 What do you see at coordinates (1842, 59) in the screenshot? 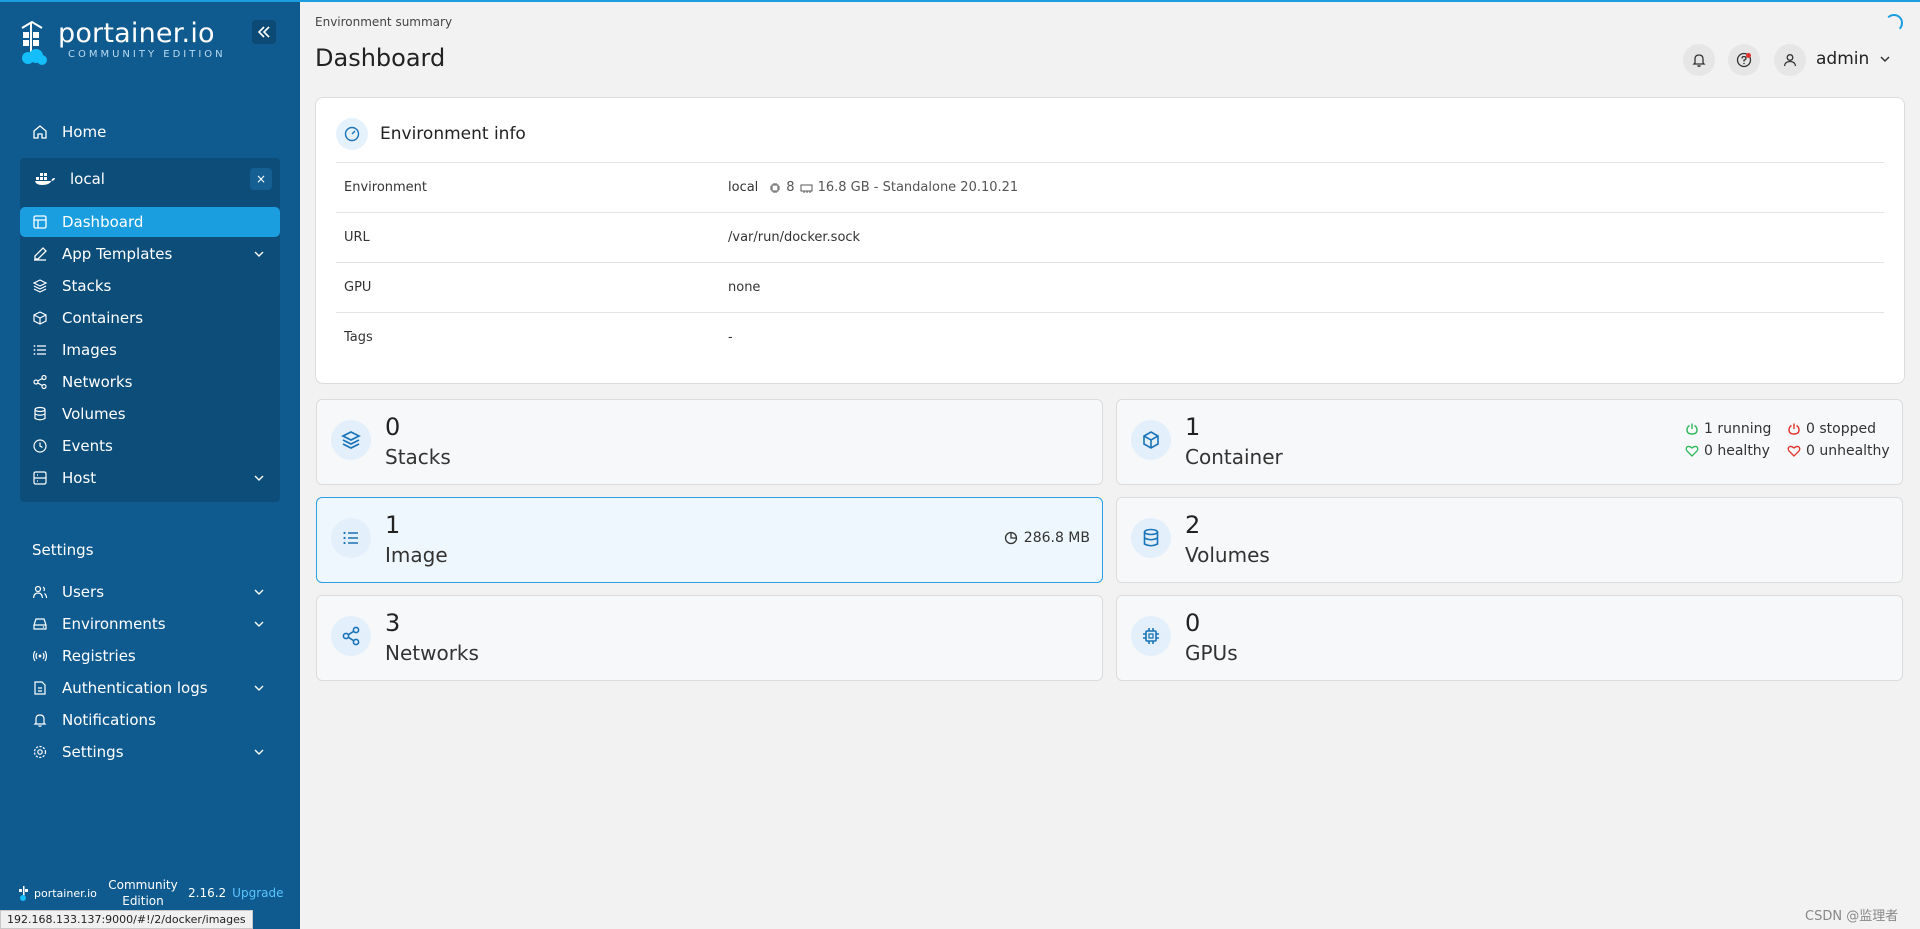
I see `user-menu-name: admin` at bounding box center [1842, 59].